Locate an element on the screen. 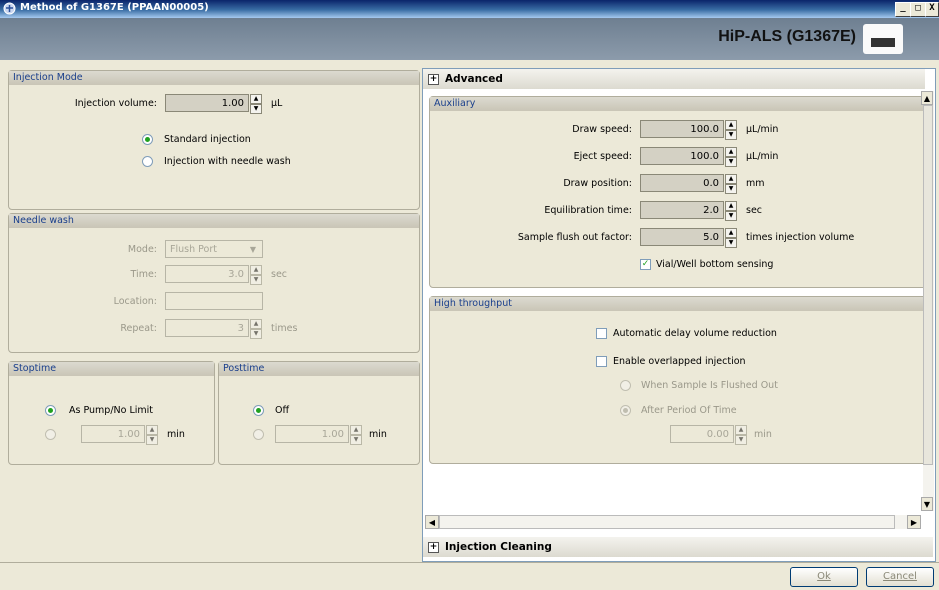 The width and height of the screenshot is (939, 590). location-input is located at coordinates (214, 301).